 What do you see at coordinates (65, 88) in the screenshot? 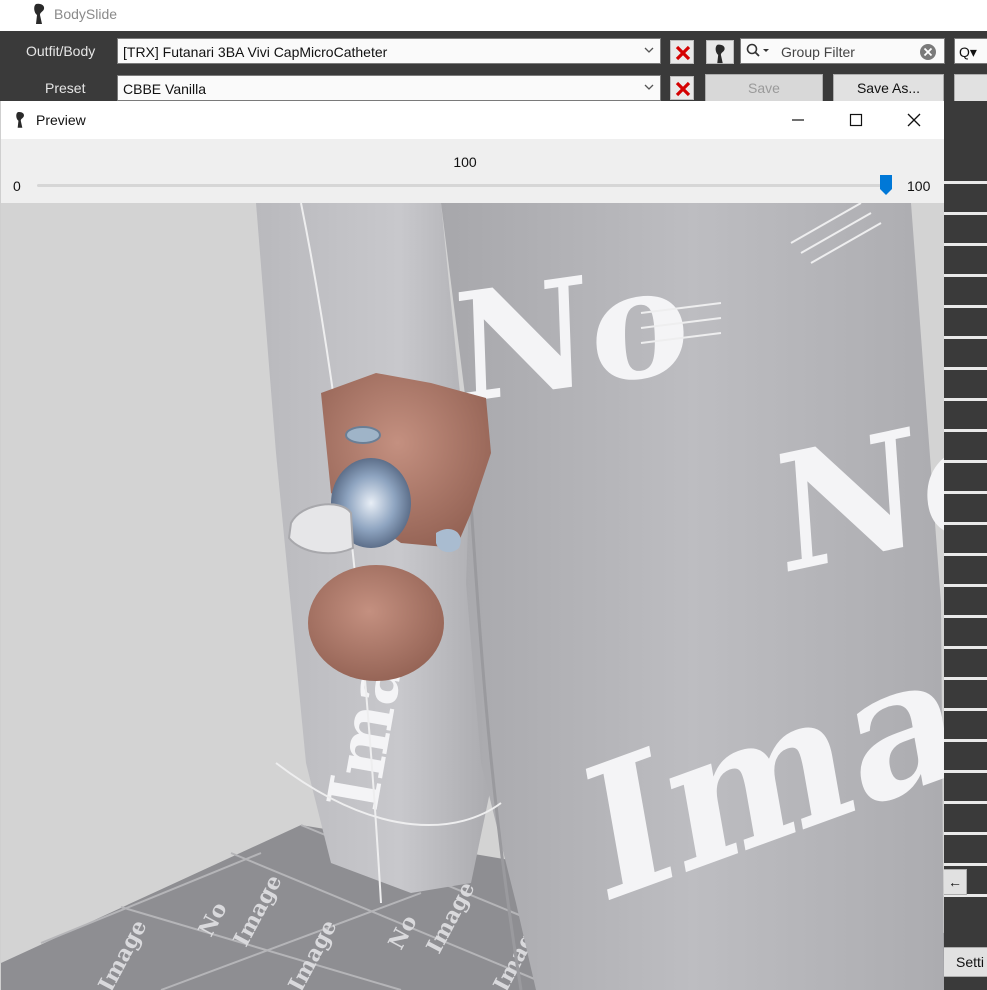
I see `preset-label: Preset` at bounding box center [65, 88].